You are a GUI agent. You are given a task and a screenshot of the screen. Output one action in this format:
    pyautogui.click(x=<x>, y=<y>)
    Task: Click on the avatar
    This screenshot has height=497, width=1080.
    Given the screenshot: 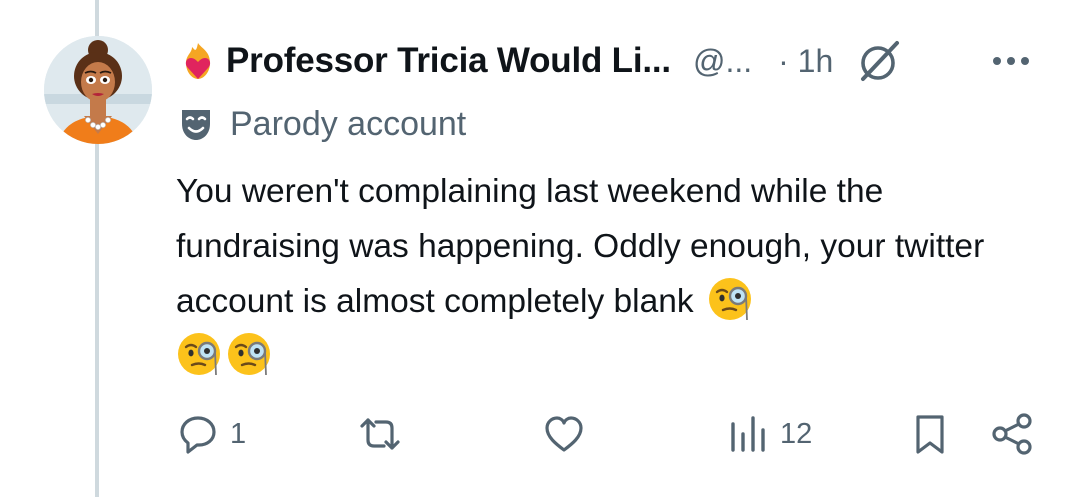 What is the action you would take?
    pyautogui.click(x=98, y=90)
    